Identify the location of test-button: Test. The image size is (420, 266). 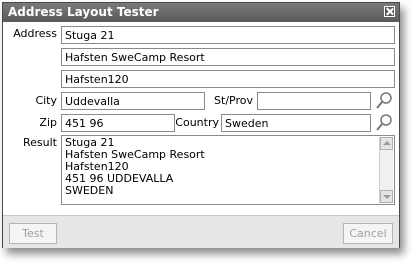
(33, 233).